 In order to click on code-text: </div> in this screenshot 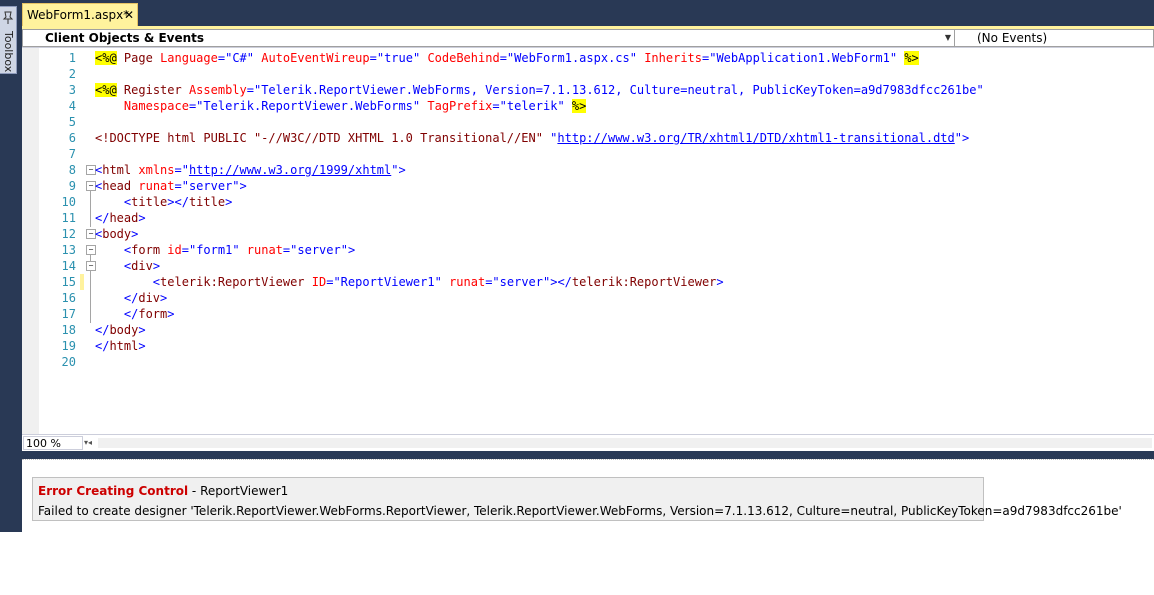, I will do `click(131, 298)`.